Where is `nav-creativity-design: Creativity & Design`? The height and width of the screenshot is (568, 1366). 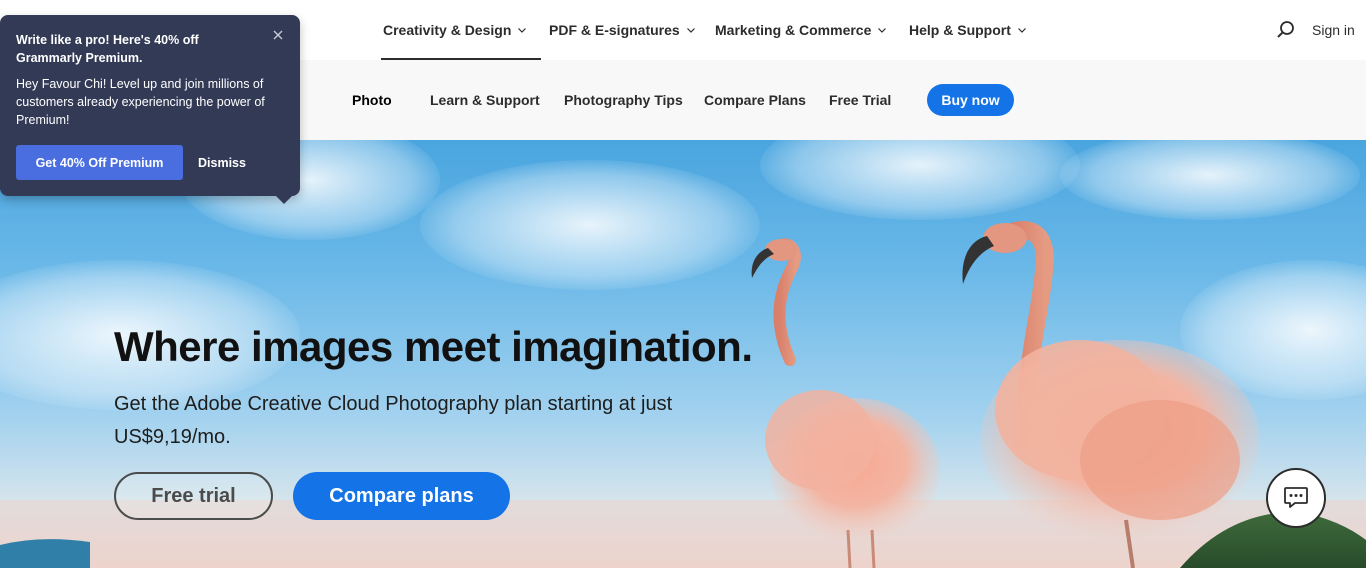 nav-creativity-design: Creativity & Design is located at coordinates (461, 30).